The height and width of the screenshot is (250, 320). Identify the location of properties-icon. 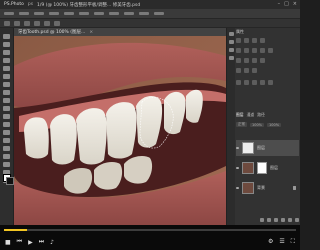
(231, 42).